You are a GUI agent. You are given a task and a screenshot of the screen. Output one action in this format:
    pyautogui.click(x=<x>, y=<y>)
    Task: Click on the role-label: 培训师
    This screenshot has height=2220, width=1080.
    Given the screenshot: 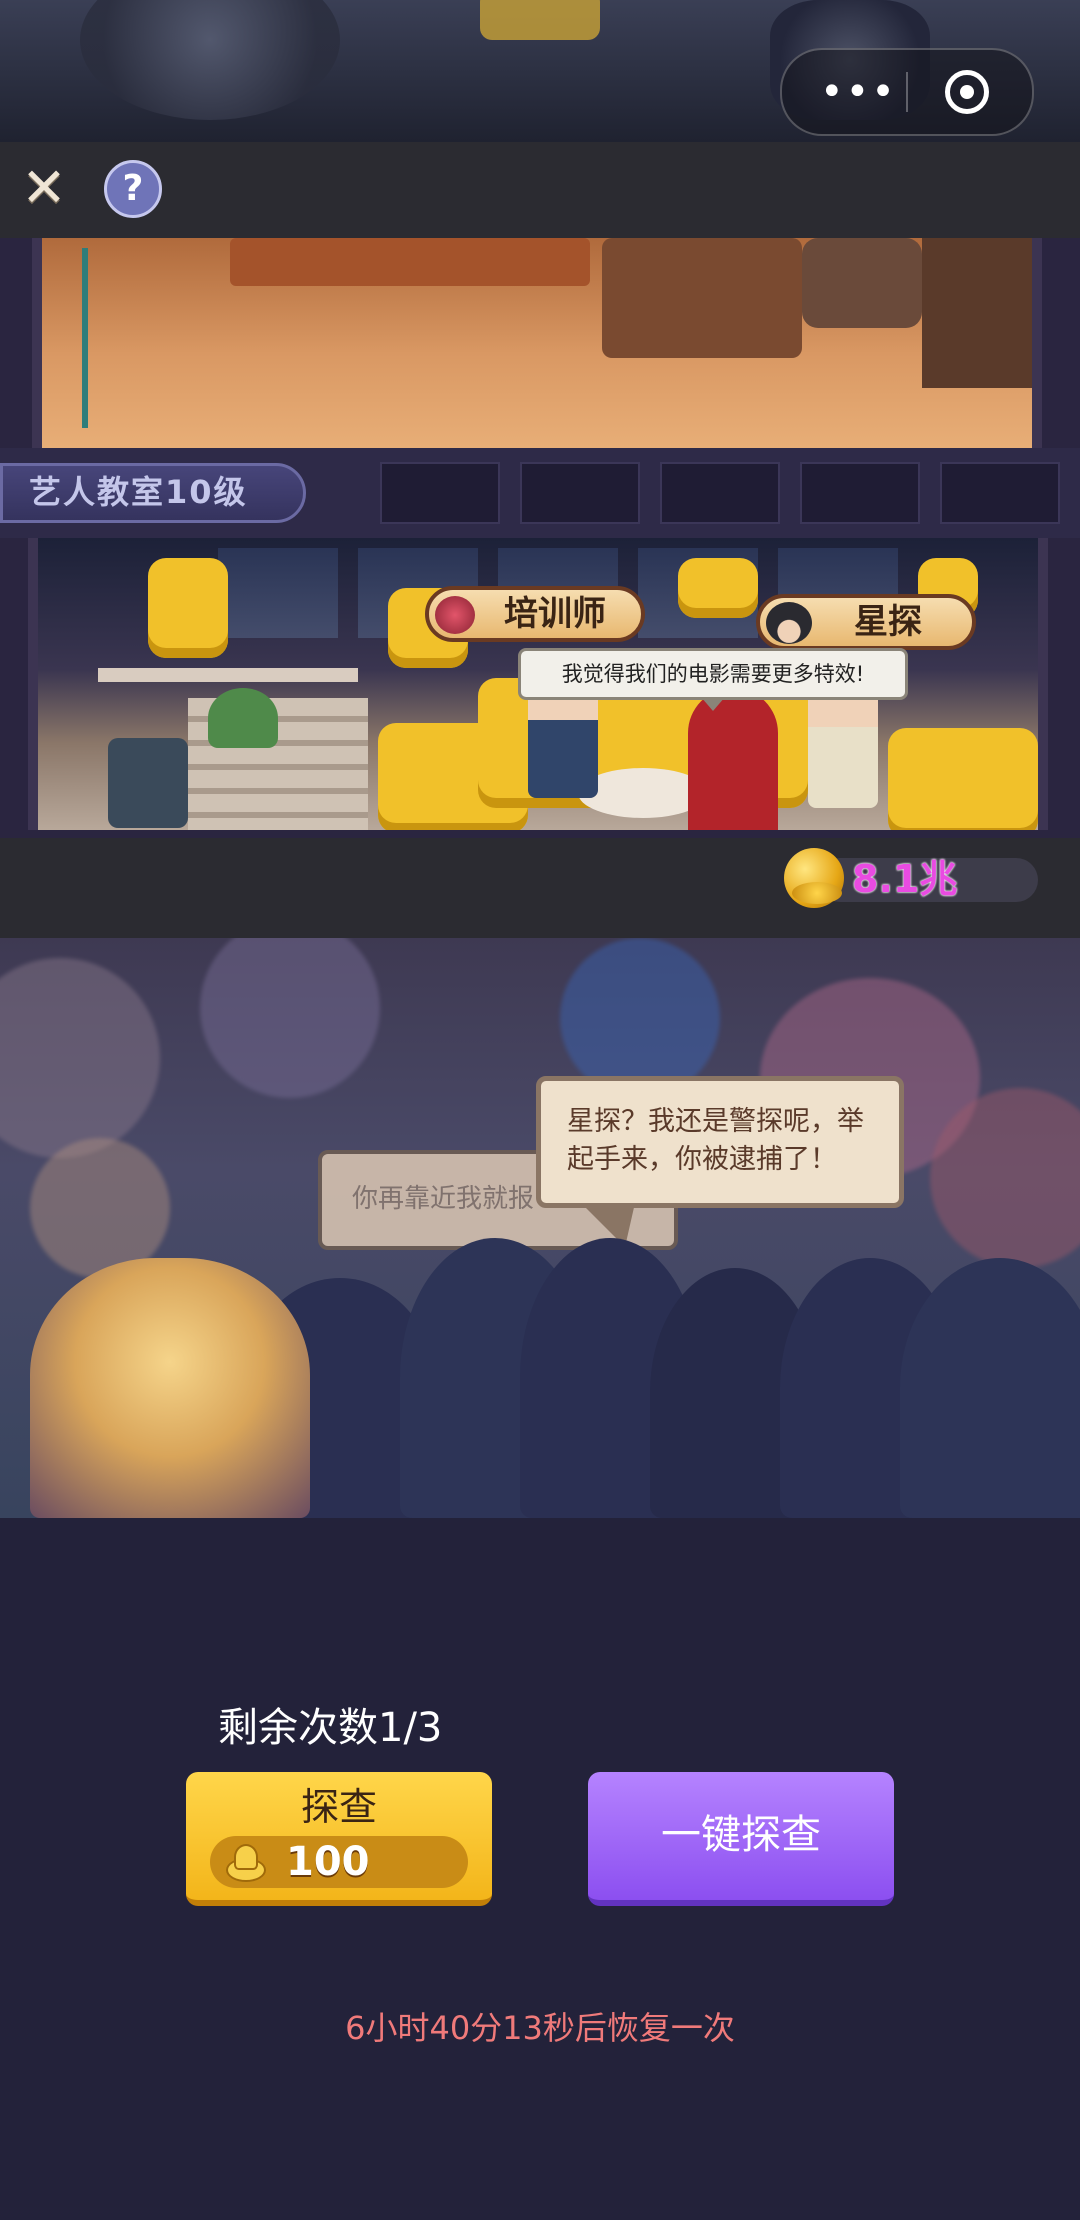 What is the action you would take?
    pyautogui.click(x=555, y=614)
    